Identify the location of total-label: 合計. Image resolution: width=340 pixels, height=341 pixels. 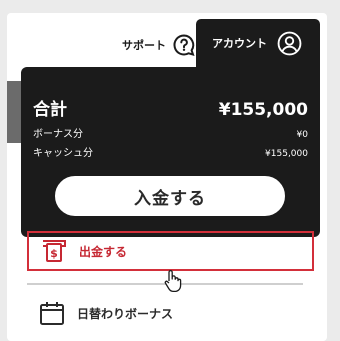
(50, 110).